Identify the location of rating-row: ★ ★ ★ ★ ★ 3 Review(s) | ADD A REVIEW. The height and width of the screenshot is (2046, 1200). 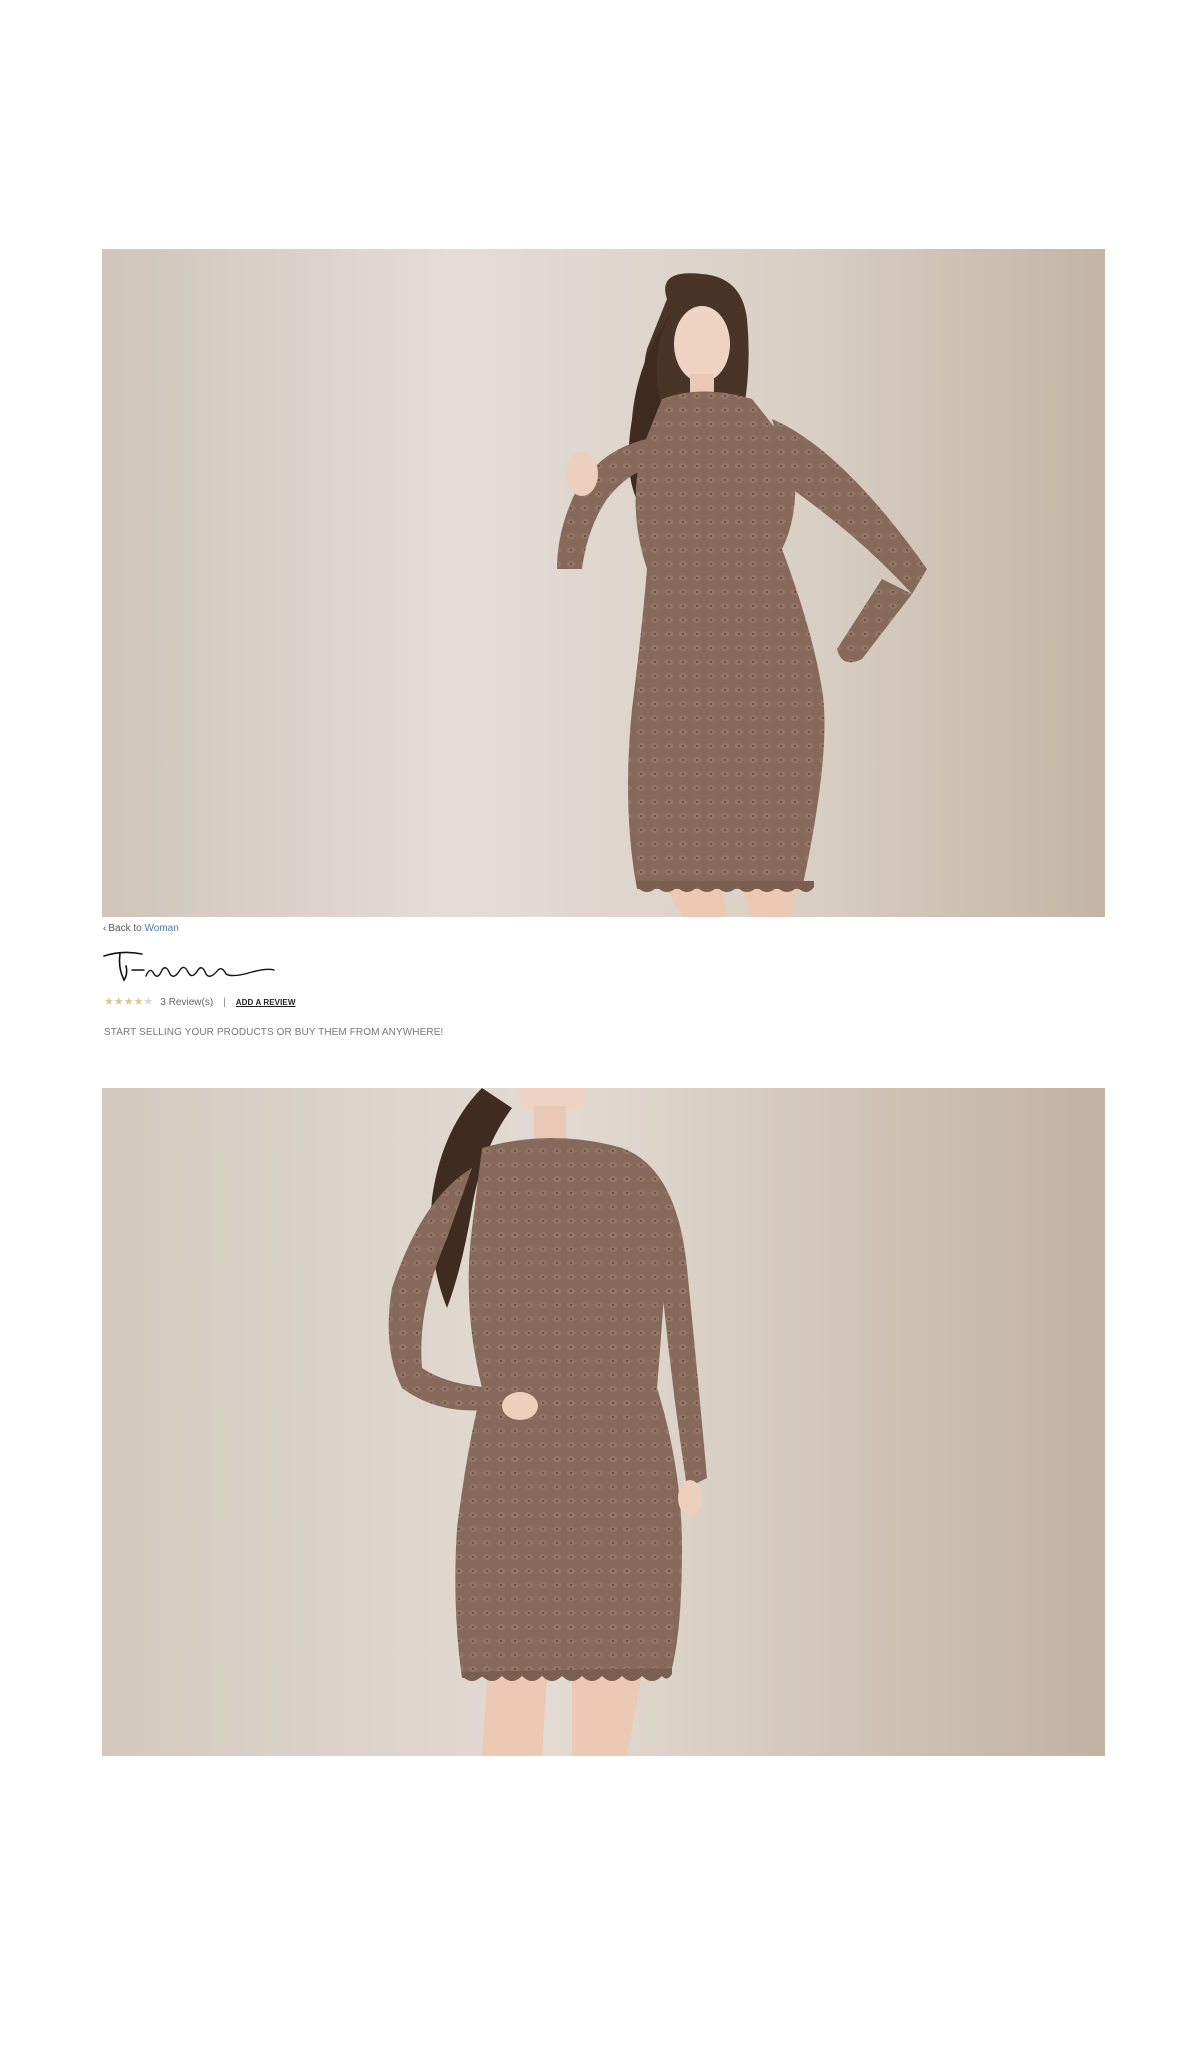
(200, 1002).